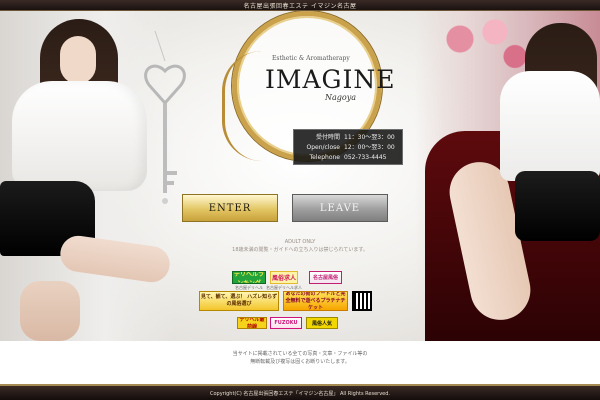  I want to click on hours-label: Open/close, so click(323, 147).